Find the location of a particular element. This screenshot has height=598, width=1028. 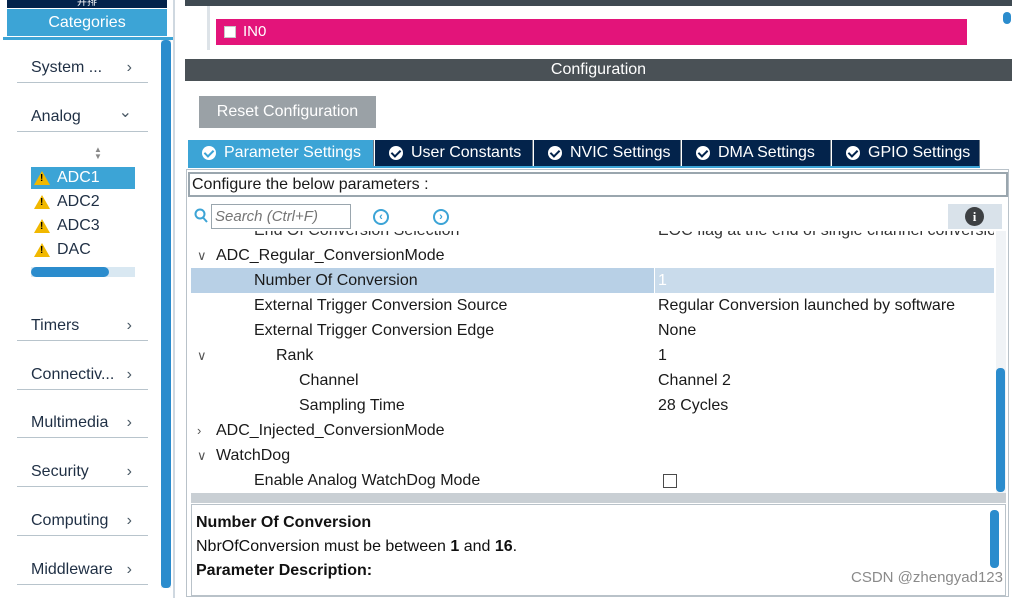

param-group-name: Rank is located at coordinates (295, 355).